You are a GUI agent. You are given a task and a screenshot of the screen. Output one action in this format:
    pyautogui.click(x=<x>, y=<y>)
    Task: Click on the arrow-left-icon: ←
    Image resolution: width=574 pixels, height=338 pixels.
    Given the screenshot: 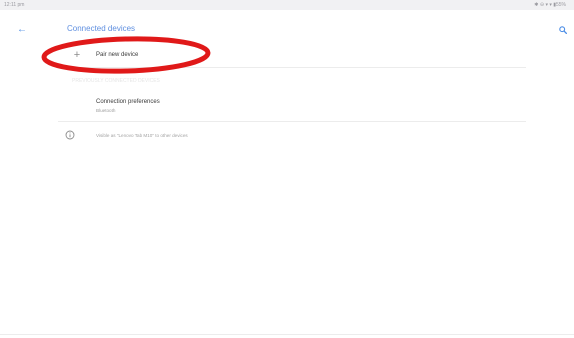 What is the action you would take?
    pyautogui.click(x=22, y=29)
    